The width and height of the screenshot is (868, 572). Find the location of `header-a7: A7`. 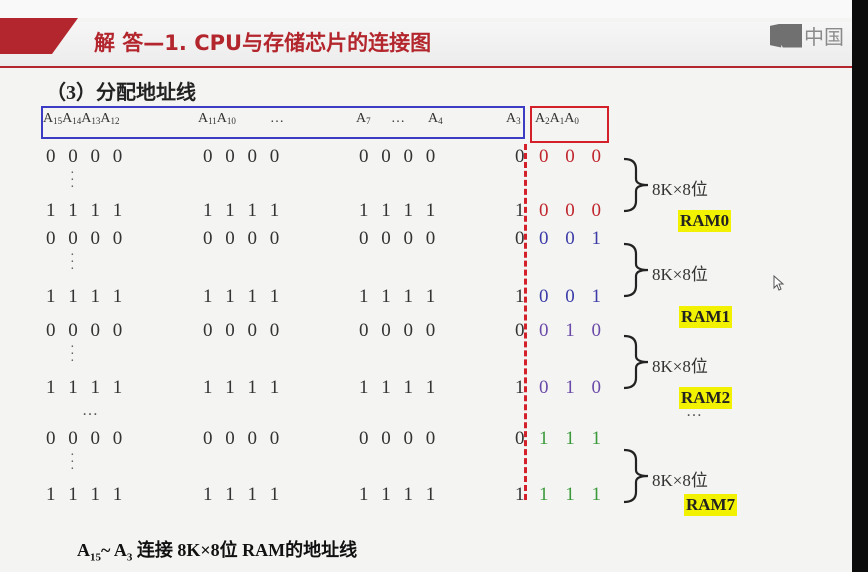

header-a7: A7 is located at coordinates (363, 118).